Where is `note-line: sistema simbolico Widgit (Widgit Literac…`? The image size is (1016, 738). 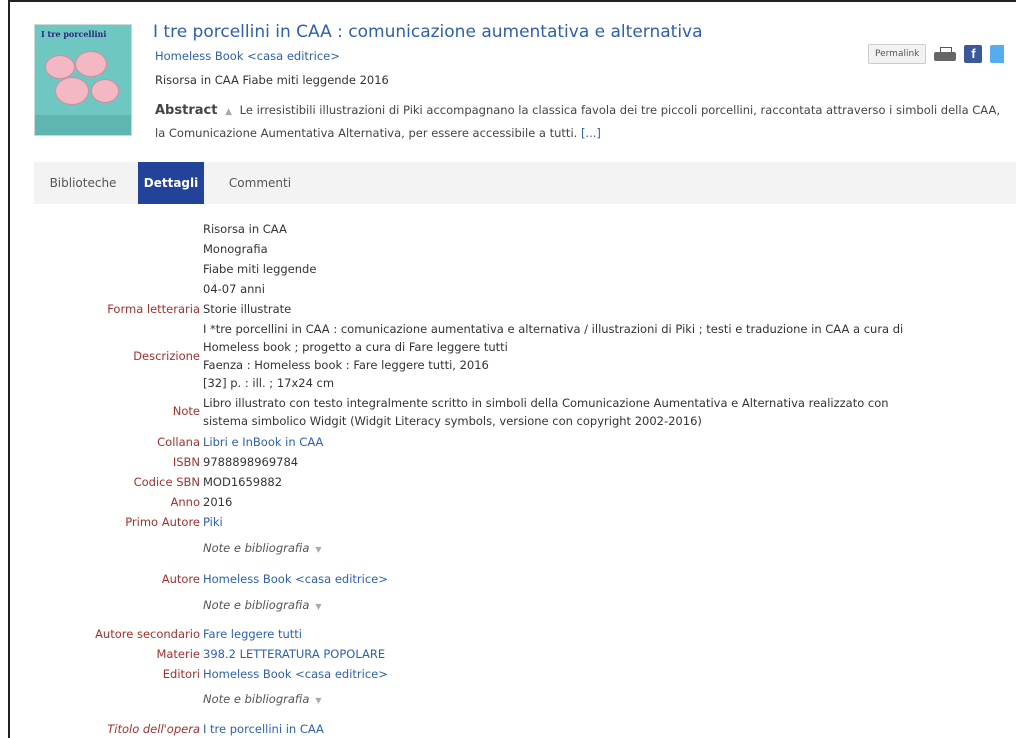 note-line: sistema simbolico Widgit (Widgit Literac… is located at coordinates (452, 421).